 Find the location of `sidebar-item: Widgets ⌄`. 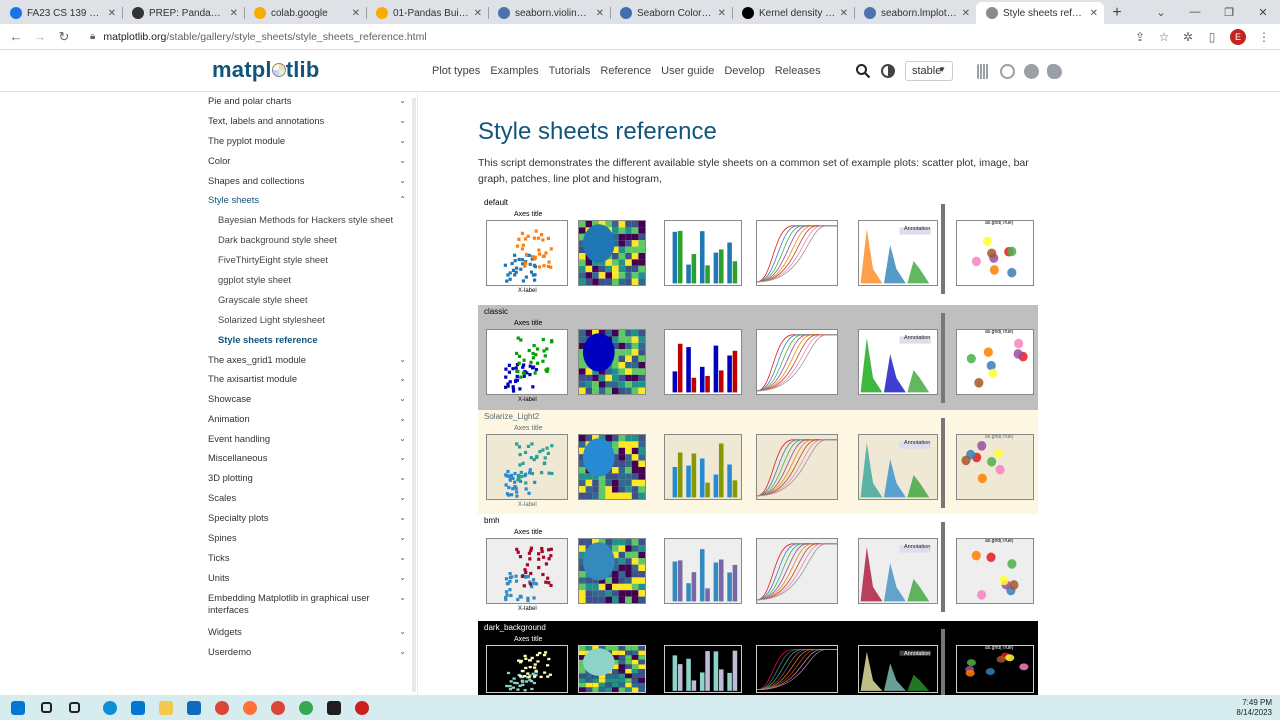

sidebar-item: Widgets ⌄ is located at coordinates (308, 632).